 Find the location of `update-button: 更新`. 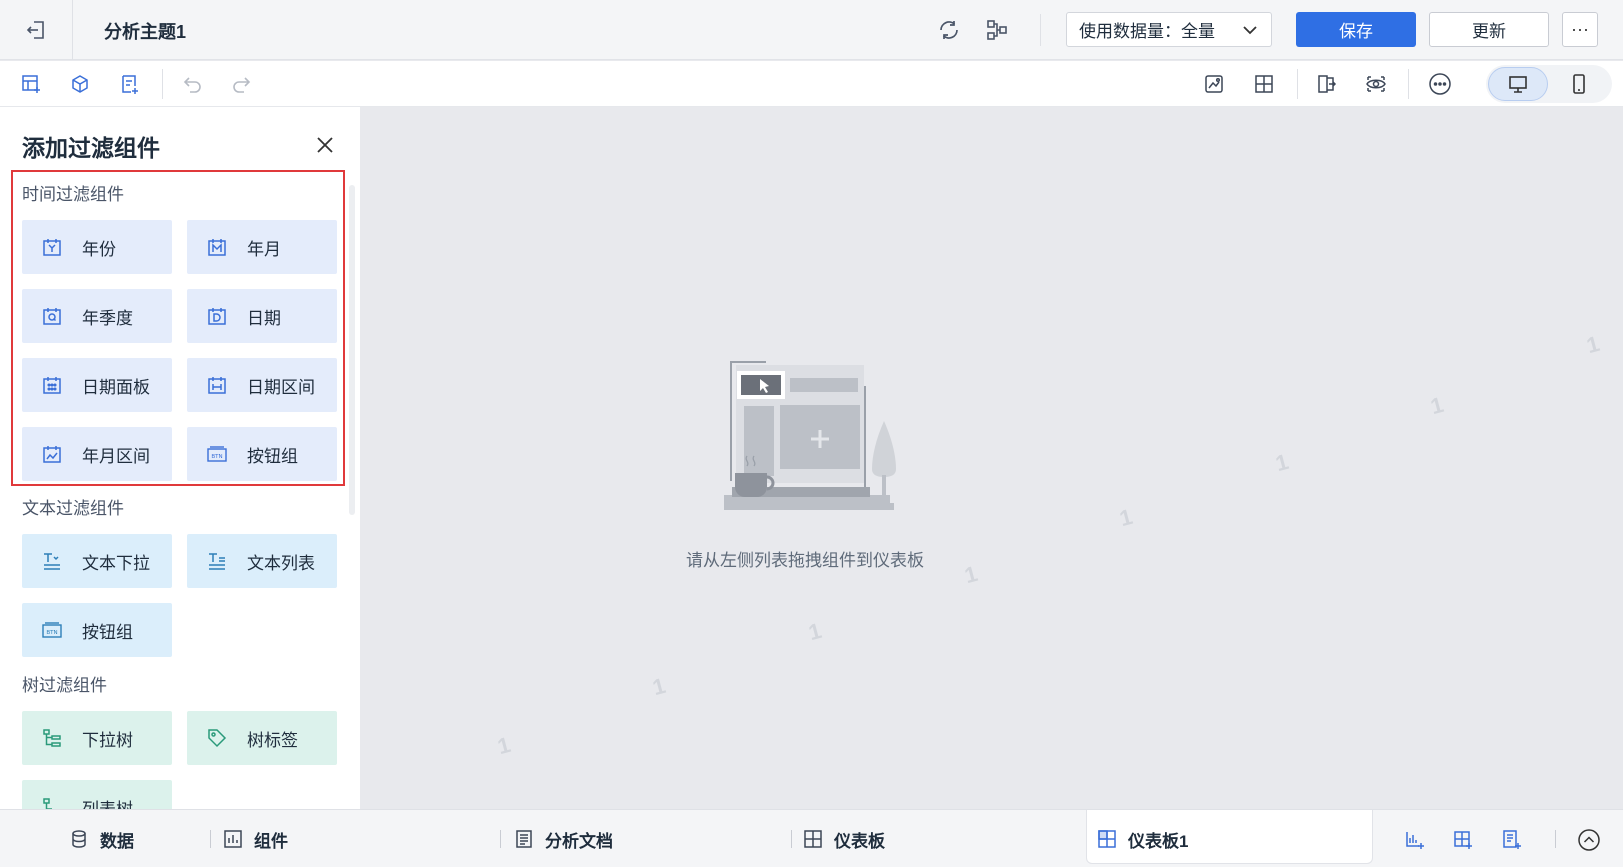

update-button: 更新 is located at coordinates (1489, 29).